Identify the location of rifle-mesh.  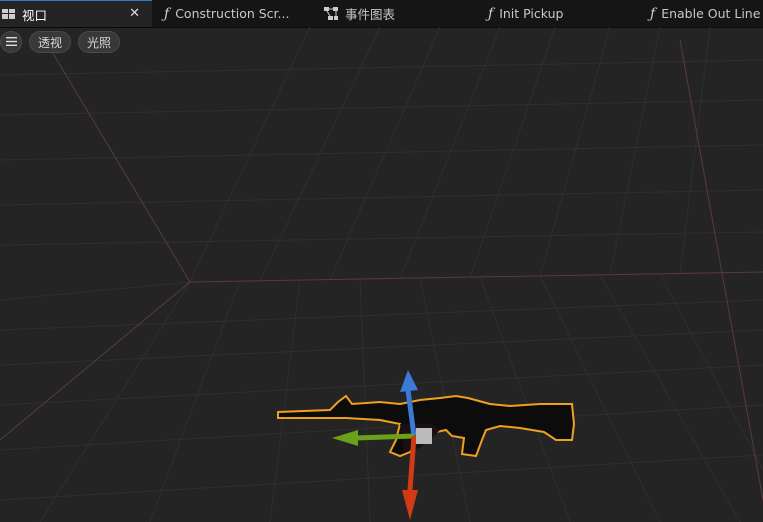
(426, 426).